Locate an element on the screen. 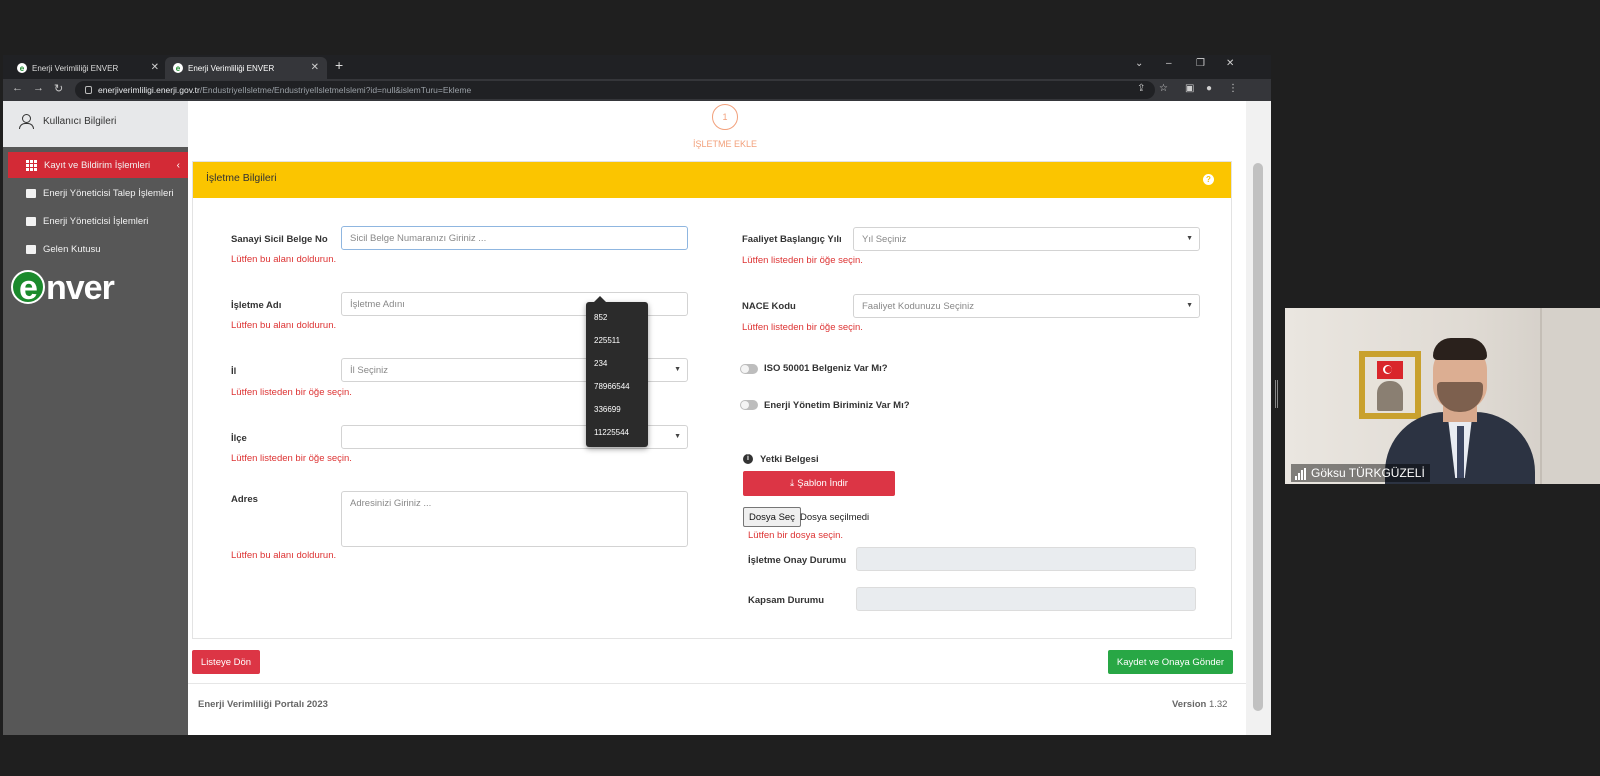 The height and width of the screenshot is (776, 1600). tab-search-icon: ⌄ is located at coordinates (1139, 63).